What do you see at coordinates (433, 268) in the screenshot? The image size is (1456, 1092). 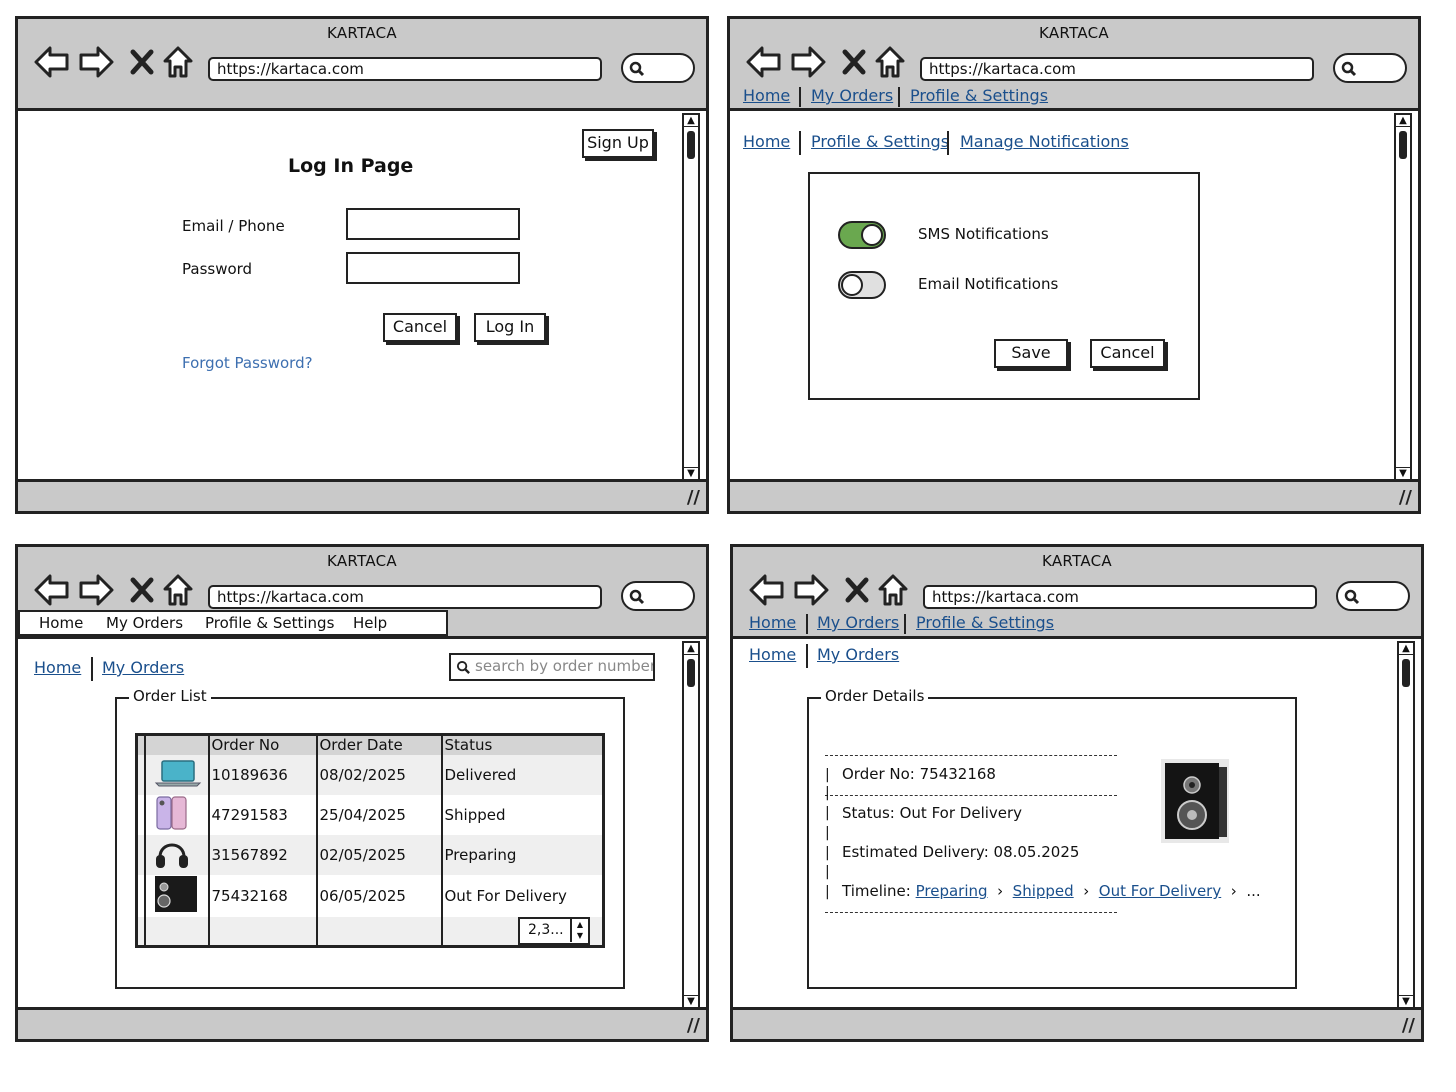 I see `password-field` at bounding box center [433, 268].